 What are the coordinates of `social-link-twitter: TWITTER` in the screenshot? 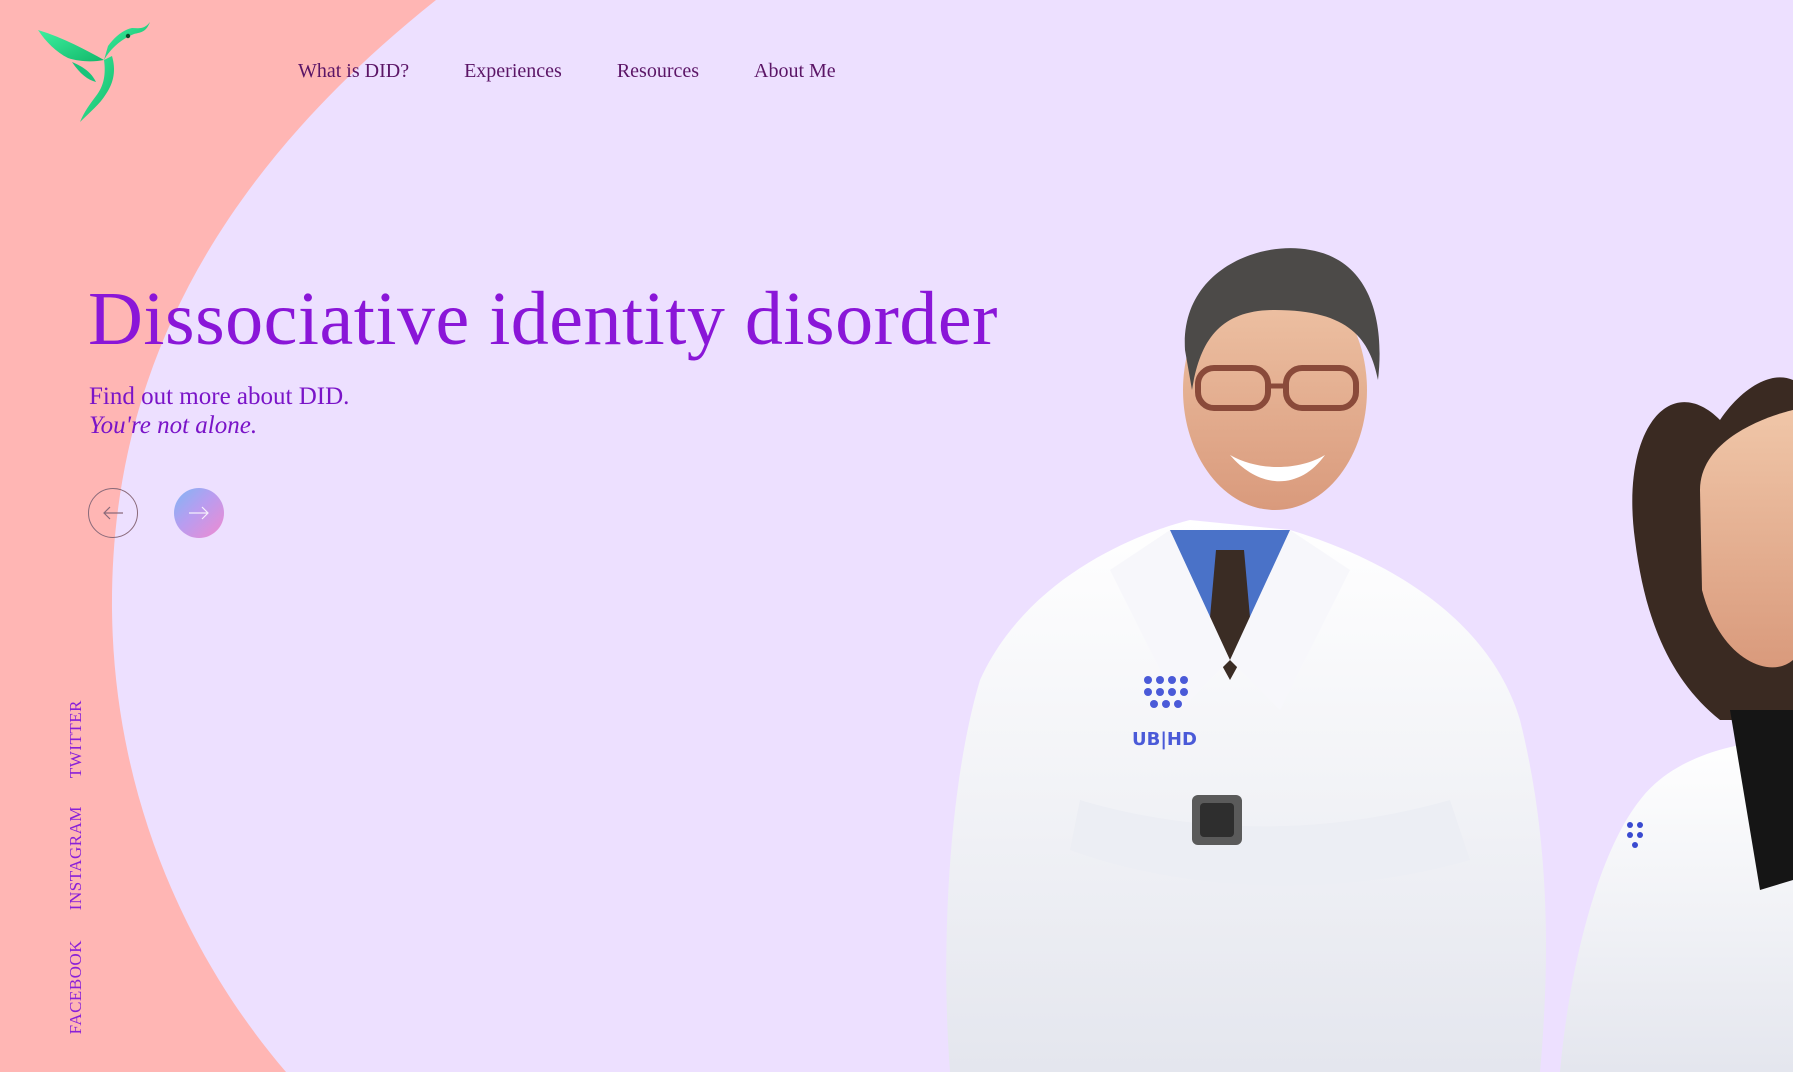 It's located at (76, 739).